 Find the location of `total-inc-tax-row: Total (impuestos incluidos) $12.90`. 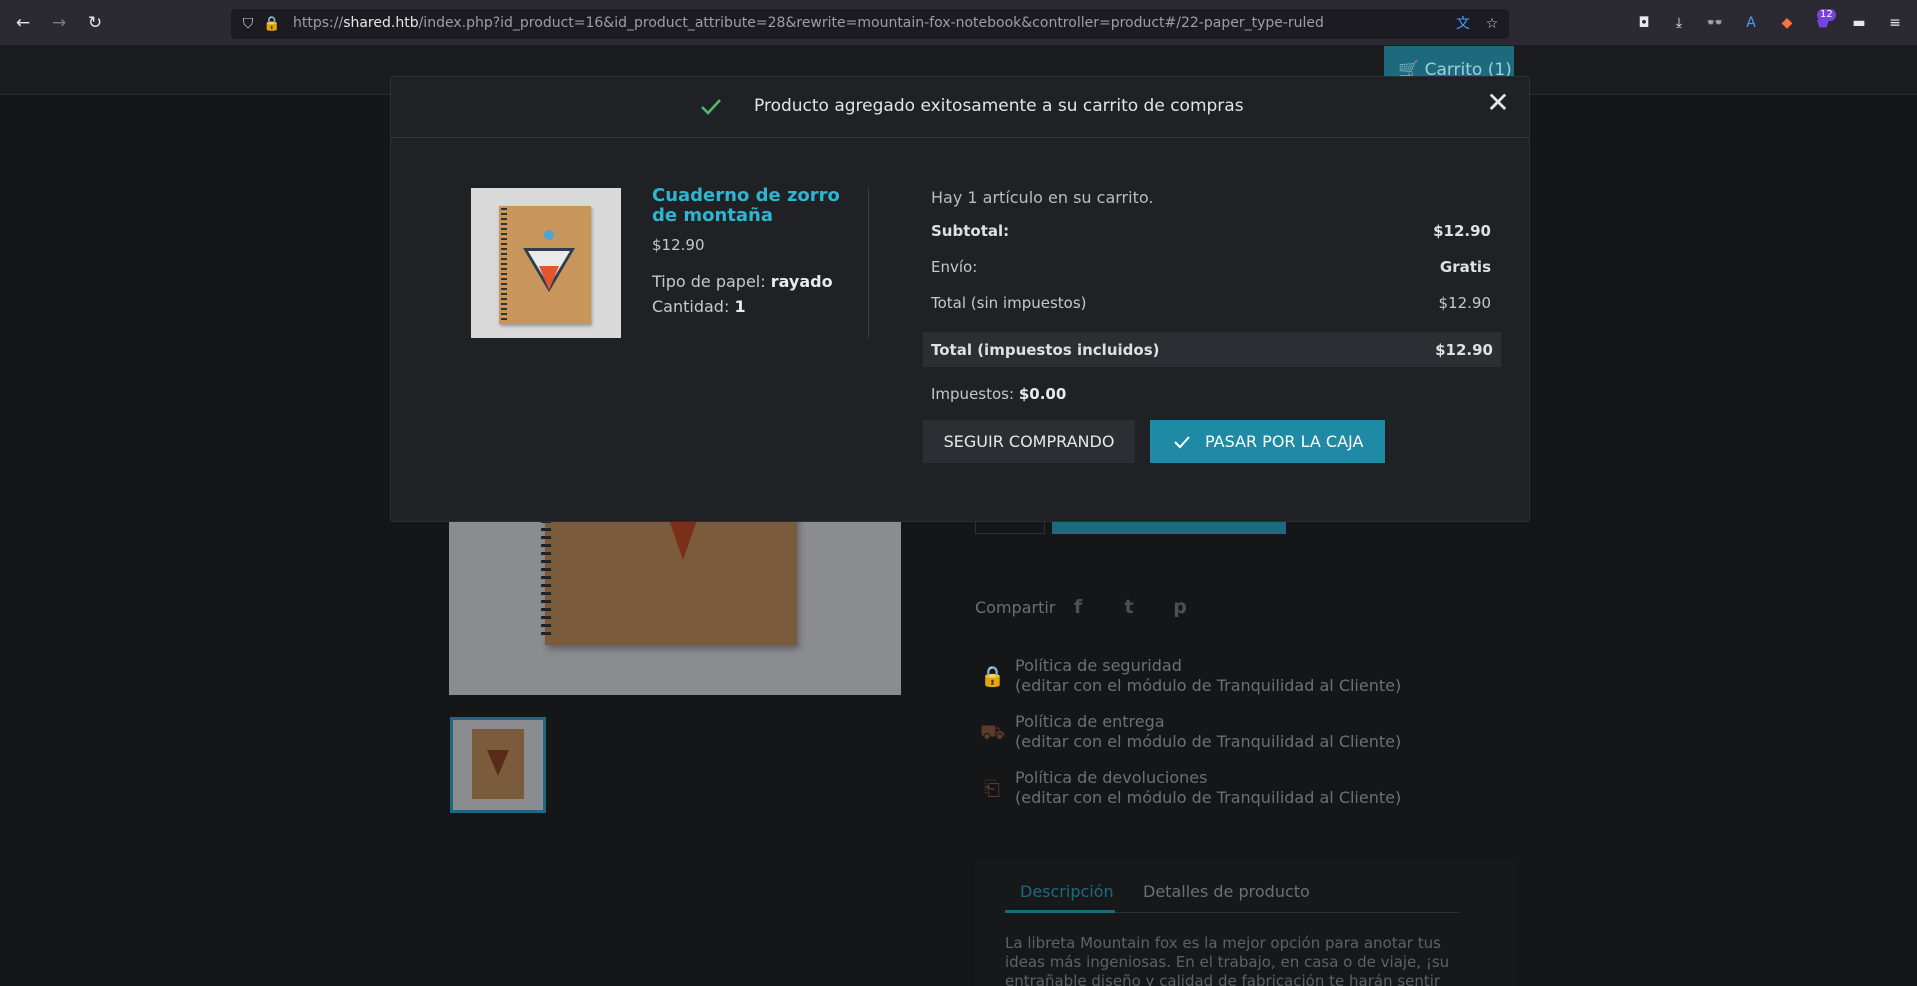

total-inc-tax-row: Total (impuestos incluidos) $12.90 is located at coordinates (1212, 349).